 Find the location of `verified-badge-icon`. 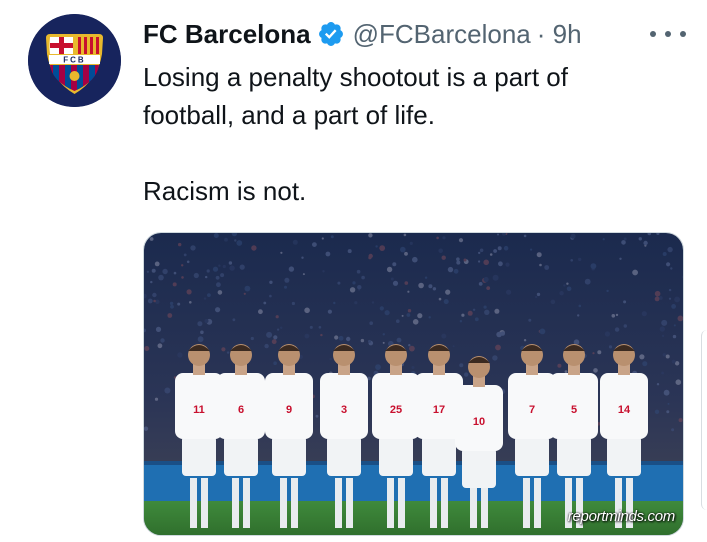

verified-badge-icon is located at coordinates (330, 34).